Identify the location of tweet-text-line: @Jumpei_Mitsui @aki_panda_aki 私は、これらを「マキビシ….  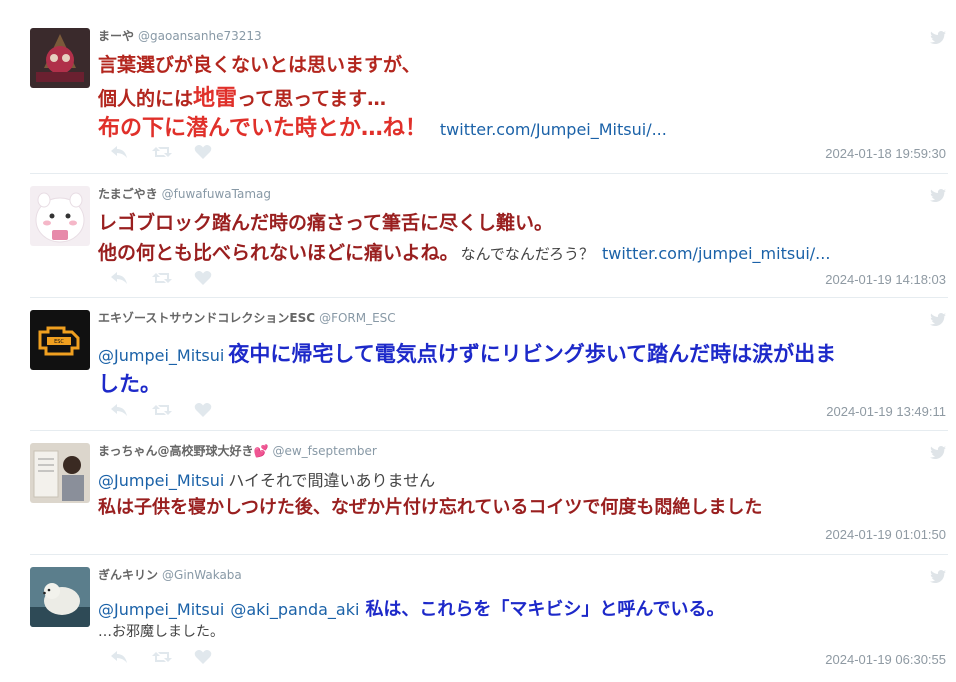
(411, 608).